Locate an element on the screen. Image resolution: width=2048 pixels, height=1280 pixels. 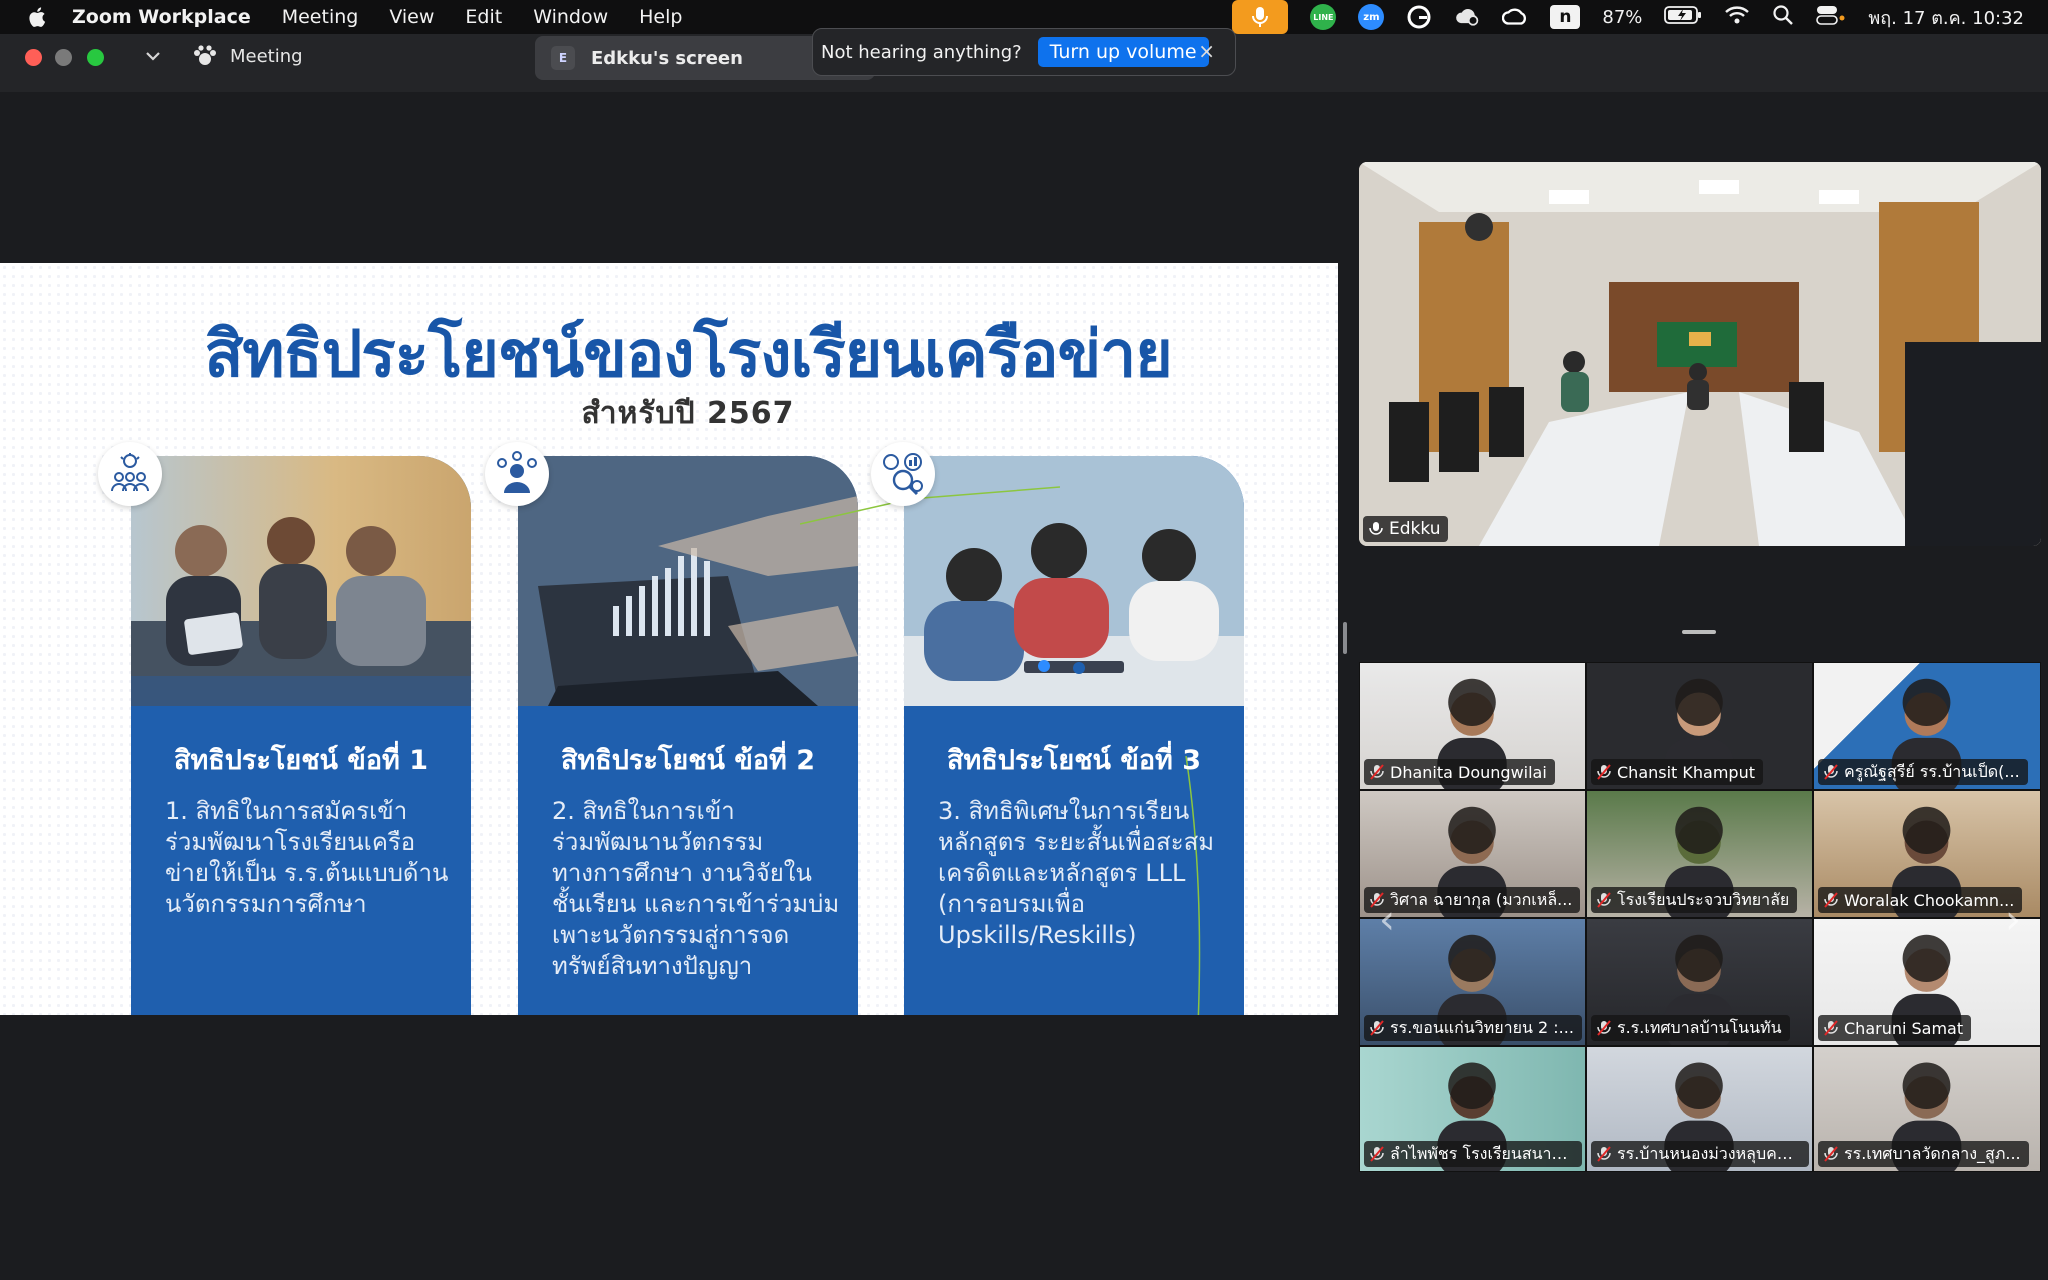
audio-hint-toast: Not hearing anything? Turn up volume × is located at coordinates (1024, 52).